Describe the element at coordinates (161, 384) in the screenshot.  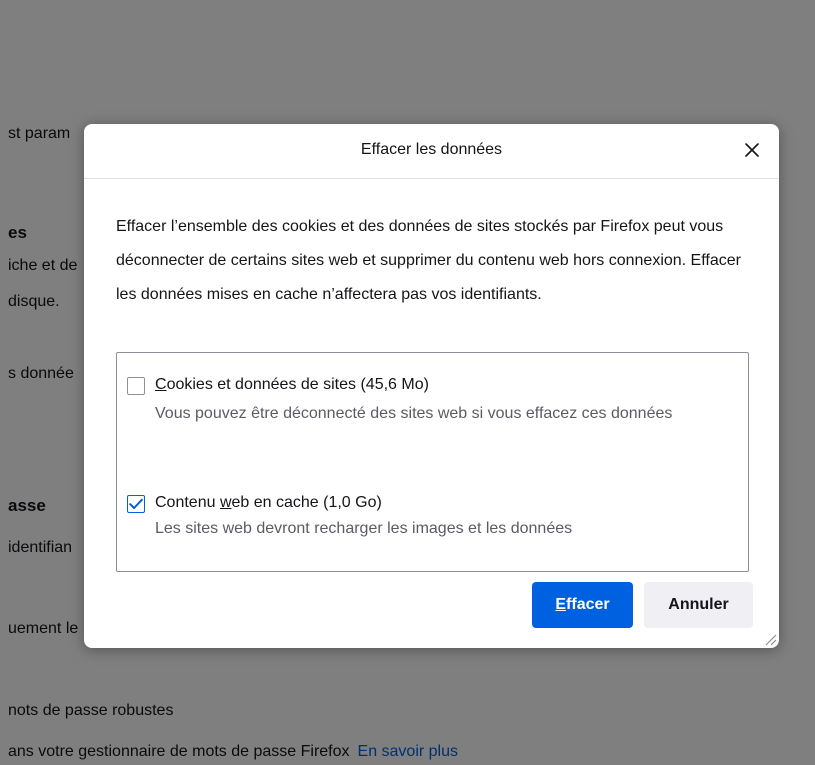
I see `accesskey: C` at that location.